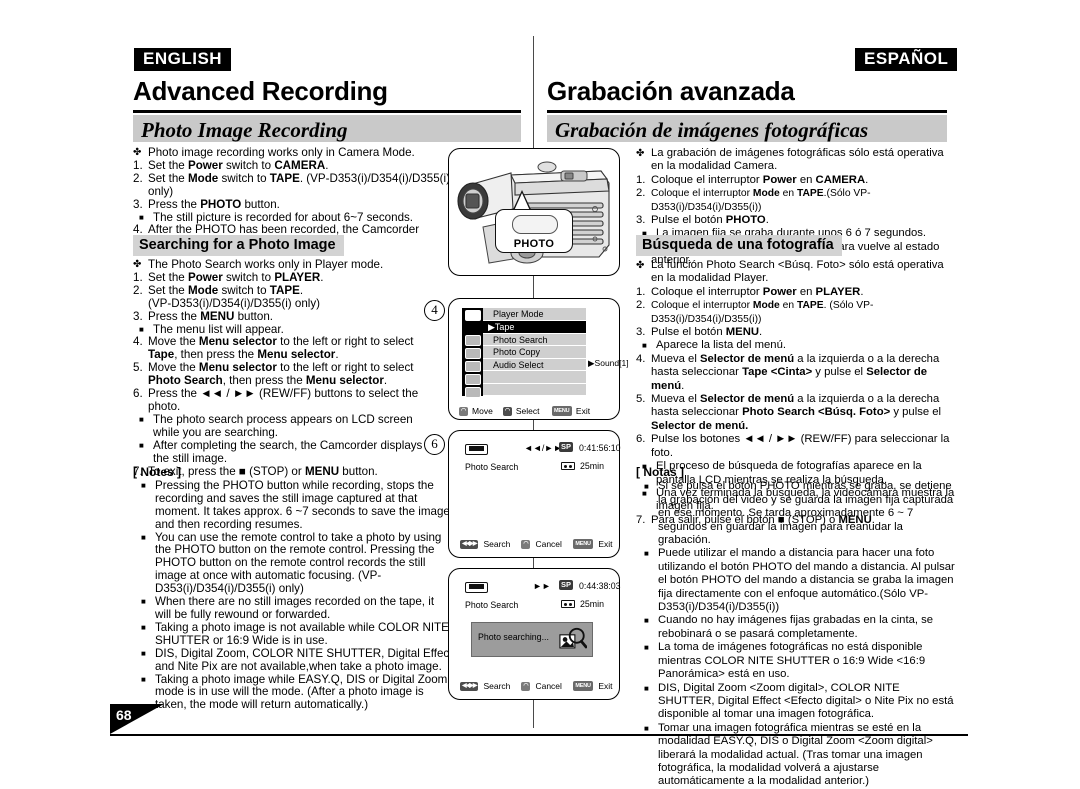 This screenshot has width=1080, height=789. I want to click on notes-label: [ Notes ], so click(157, 472).